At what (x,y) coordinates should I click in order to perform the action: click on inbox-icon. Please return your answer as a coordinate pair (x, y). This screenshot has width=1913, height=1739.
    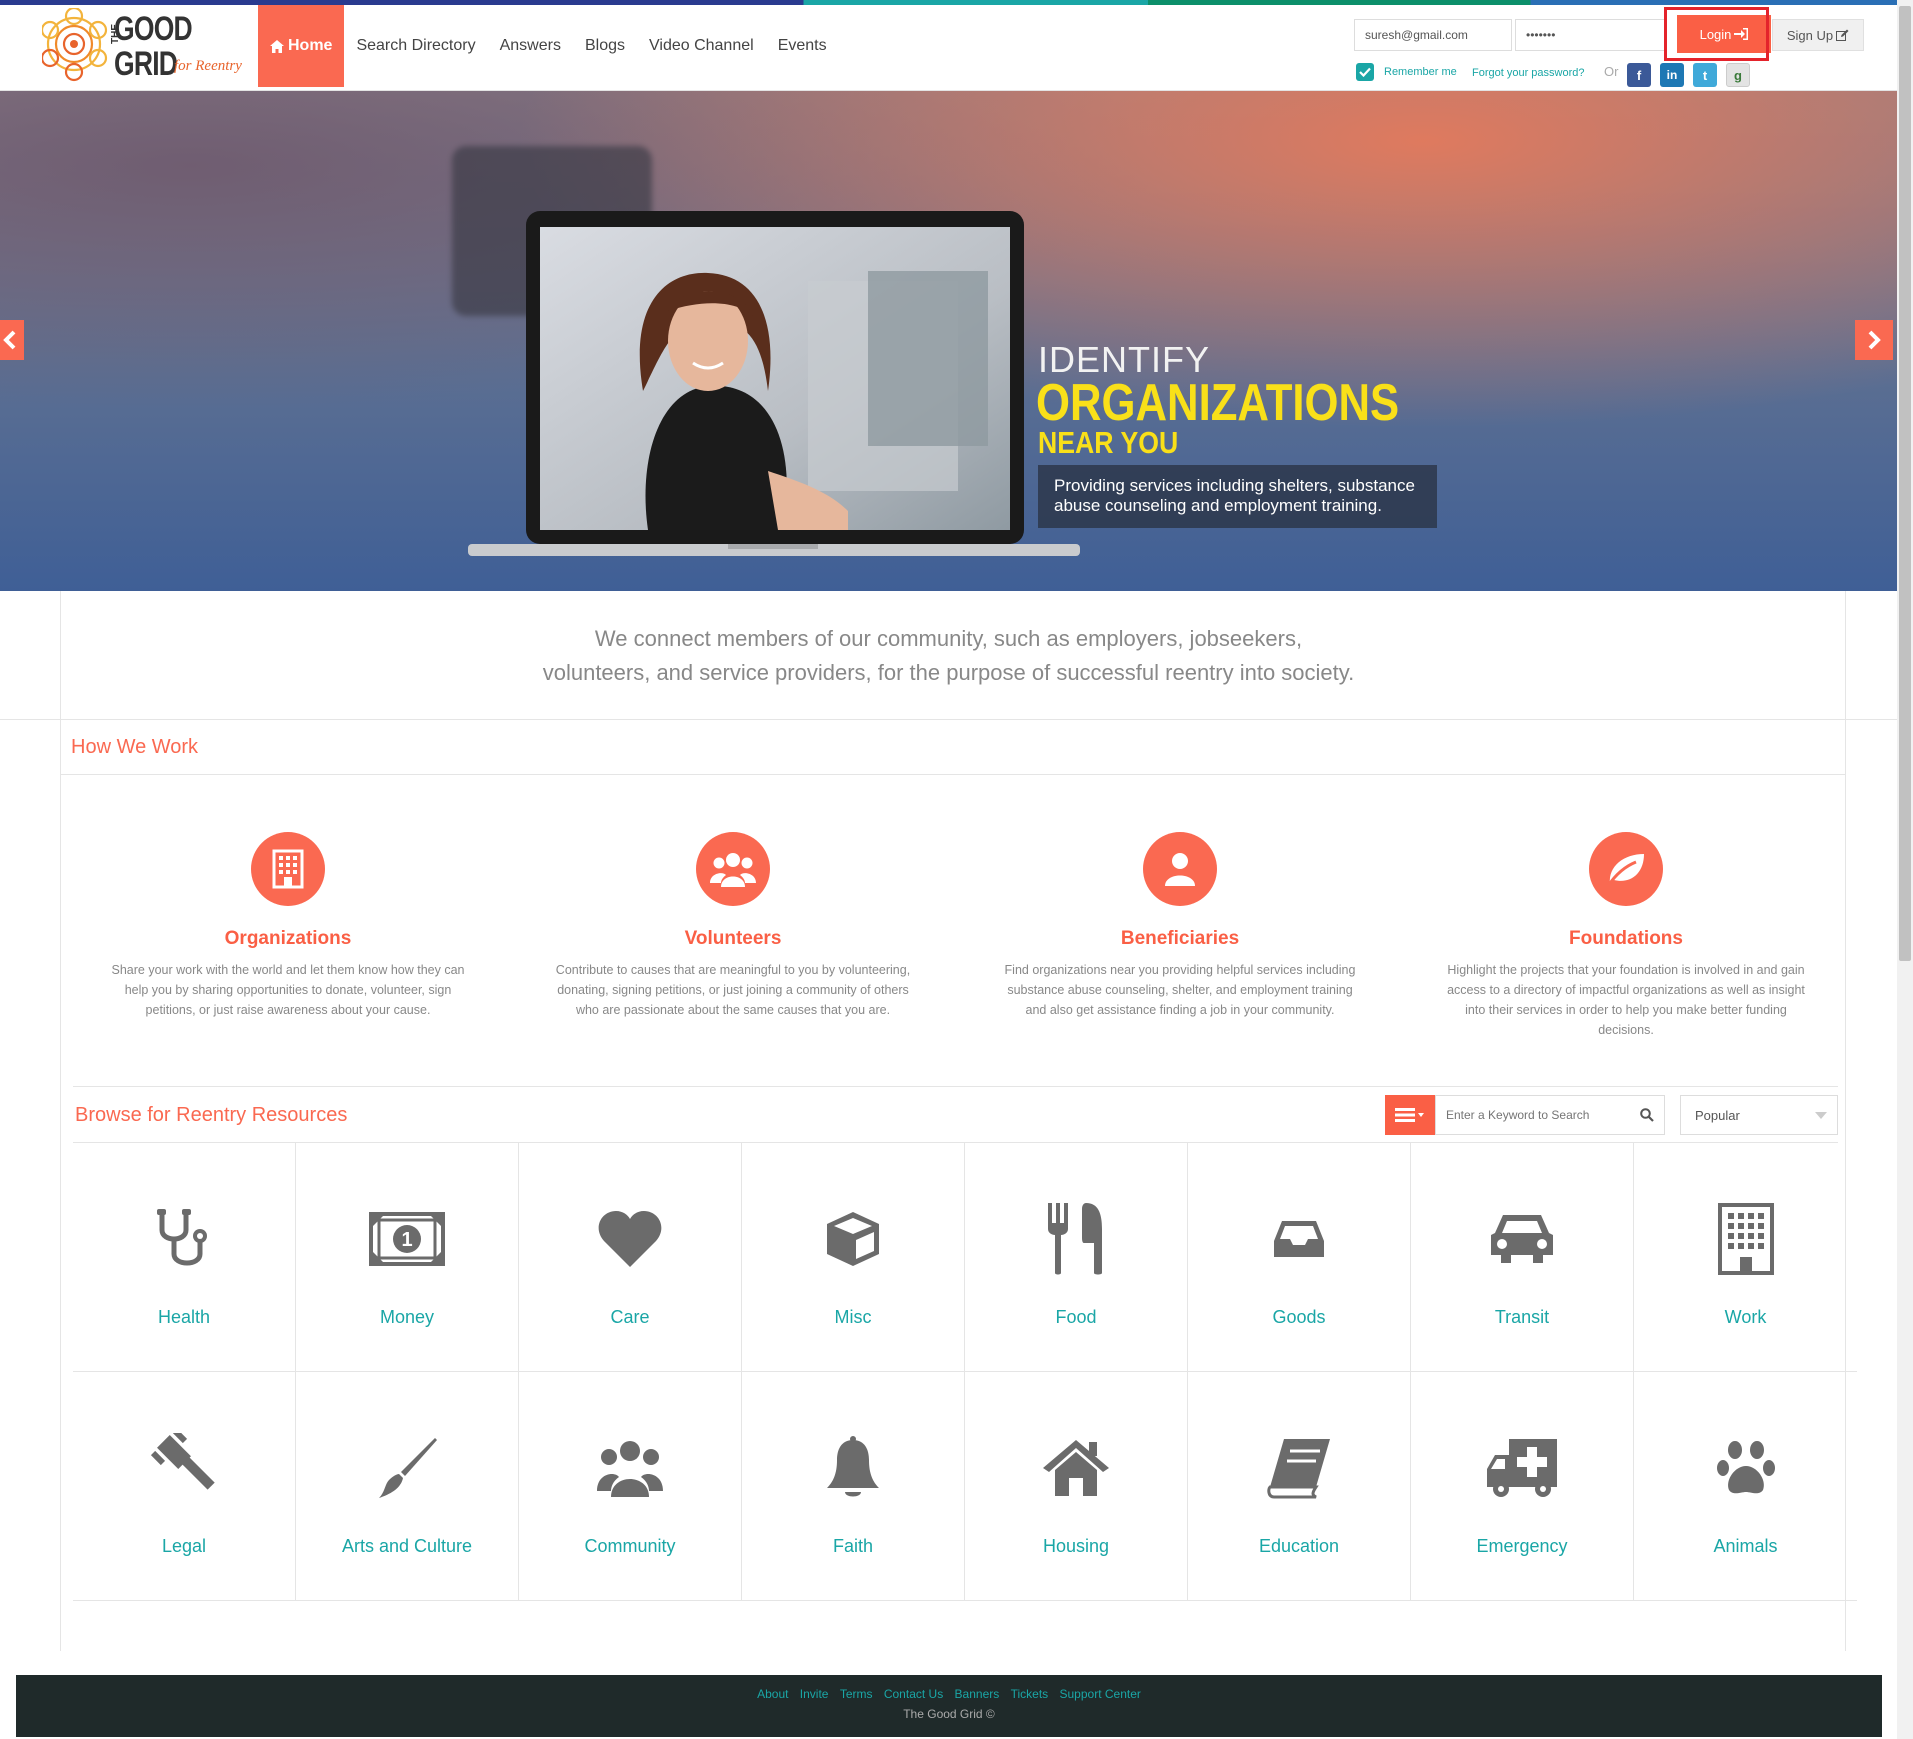
    Looking at the image, I should click on (1299, 1239).